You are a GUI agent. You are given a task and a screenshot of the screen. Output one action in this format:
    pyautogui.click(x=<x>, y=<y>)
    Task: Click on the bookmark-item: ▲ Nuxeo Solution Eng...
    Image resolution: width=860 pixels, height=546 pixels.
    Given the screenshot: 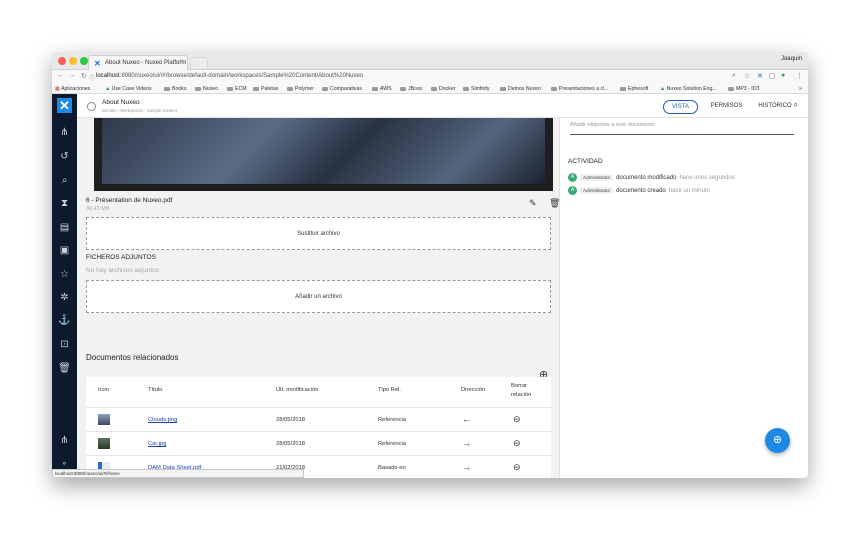 What is the action you would take?
    pyautogui.click(x=688, y=89)
    